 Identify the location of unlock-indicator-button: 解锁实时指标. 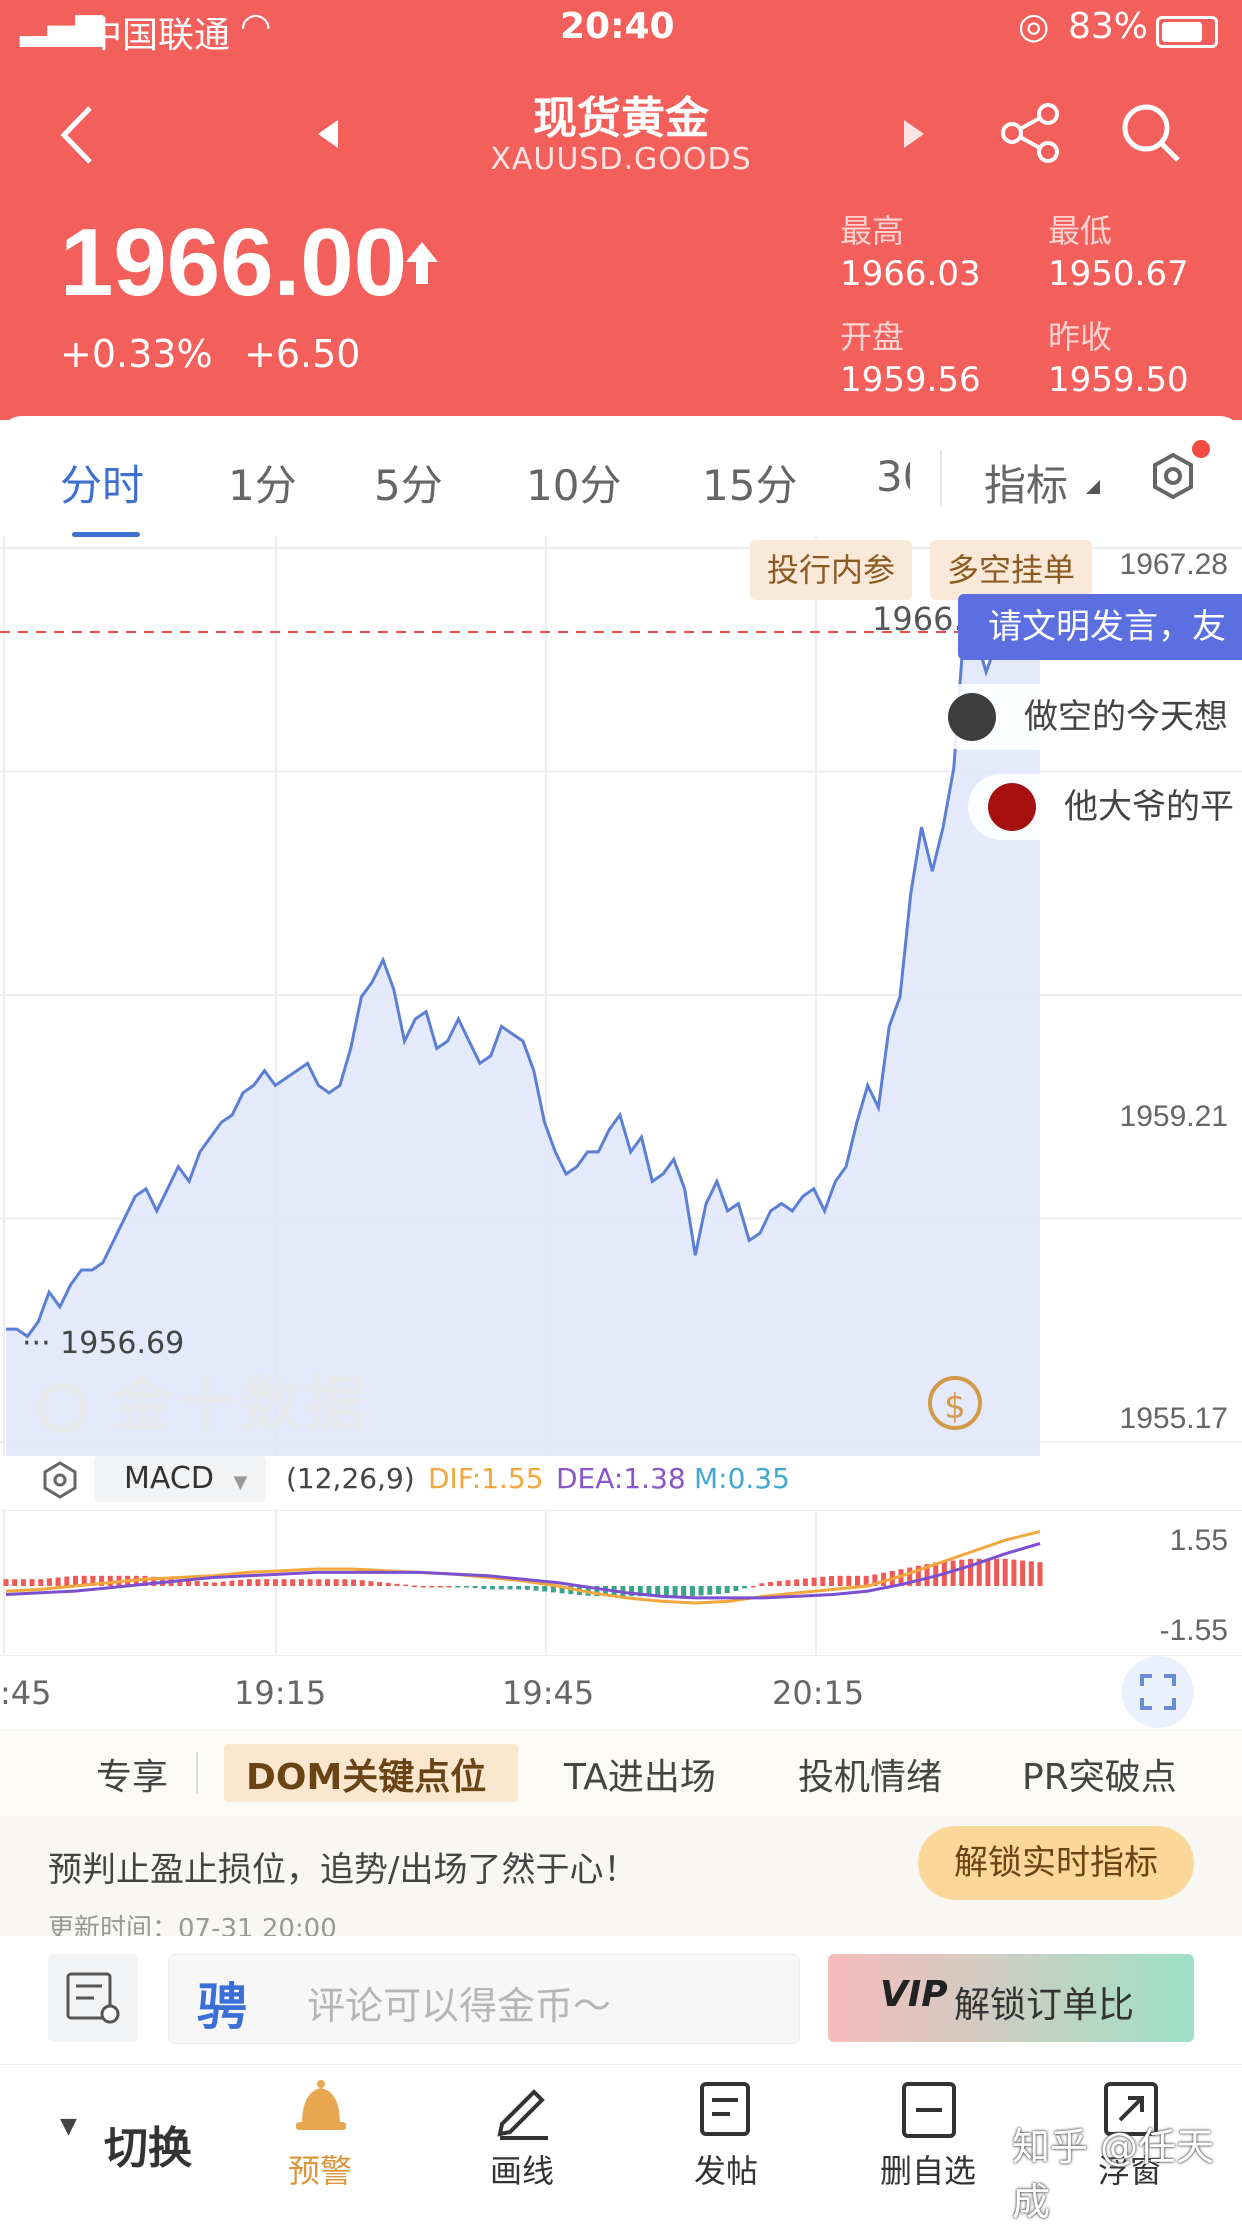
(1056, 1863).